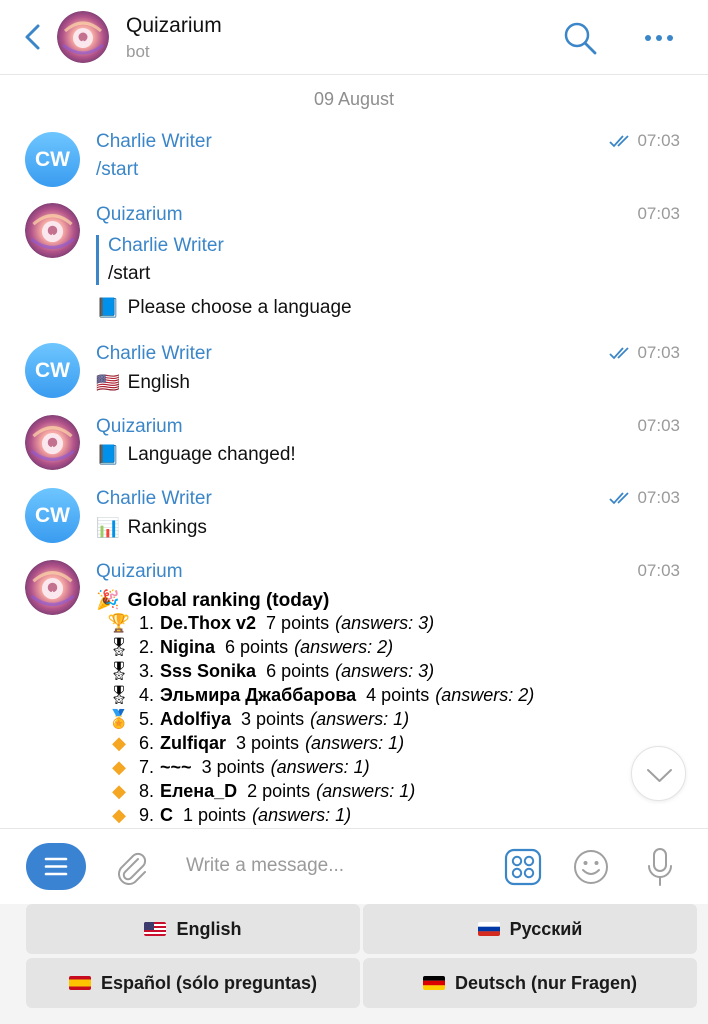 Image resolution: width=708 pixels, height=1024 pixels. I want to click on keyboard-button-label: Deutsch (nur Fragen), so click(545, 982).